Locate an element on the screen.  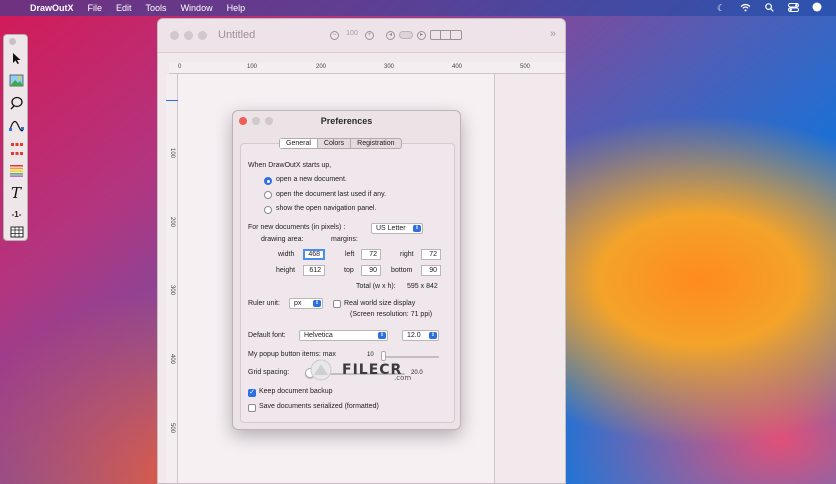
prefs-title: Preferences is located at coordinates (346, 121).